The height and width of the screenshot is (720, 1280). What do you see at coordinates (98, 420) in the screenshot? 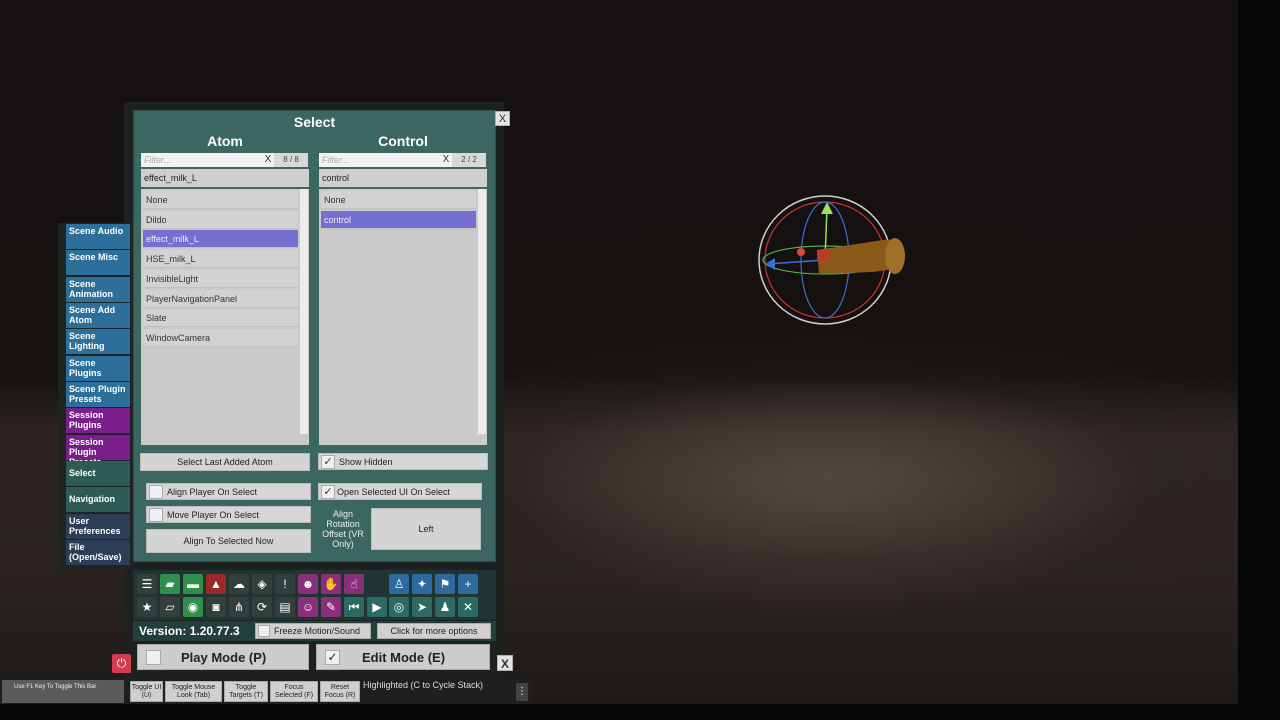
I see `side-tab-session-plugins: Session Plugins` at bounding box center [98, 420].